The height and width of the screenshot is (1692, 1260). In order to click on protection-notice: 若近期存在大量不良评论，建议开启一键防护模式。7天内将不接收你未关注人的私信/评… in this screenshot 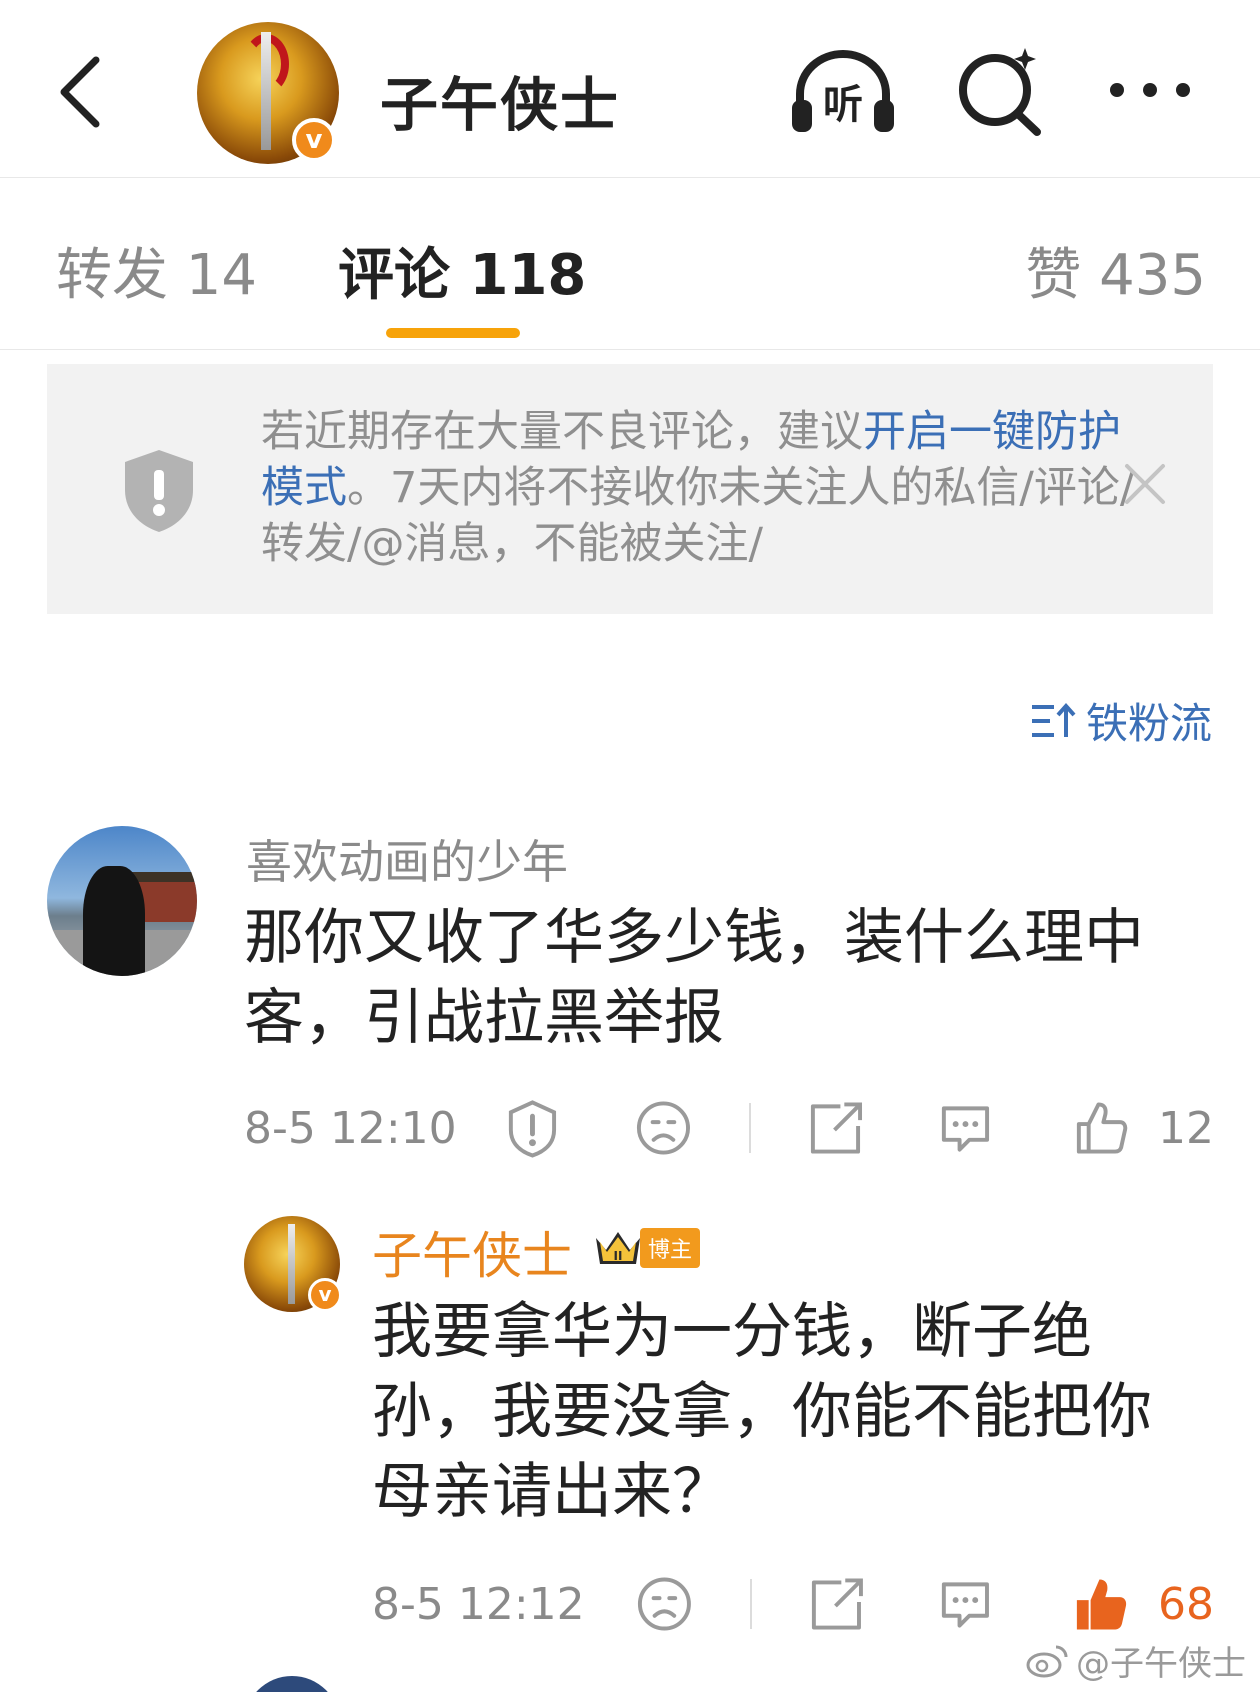, I will do `click(630, 489)`.